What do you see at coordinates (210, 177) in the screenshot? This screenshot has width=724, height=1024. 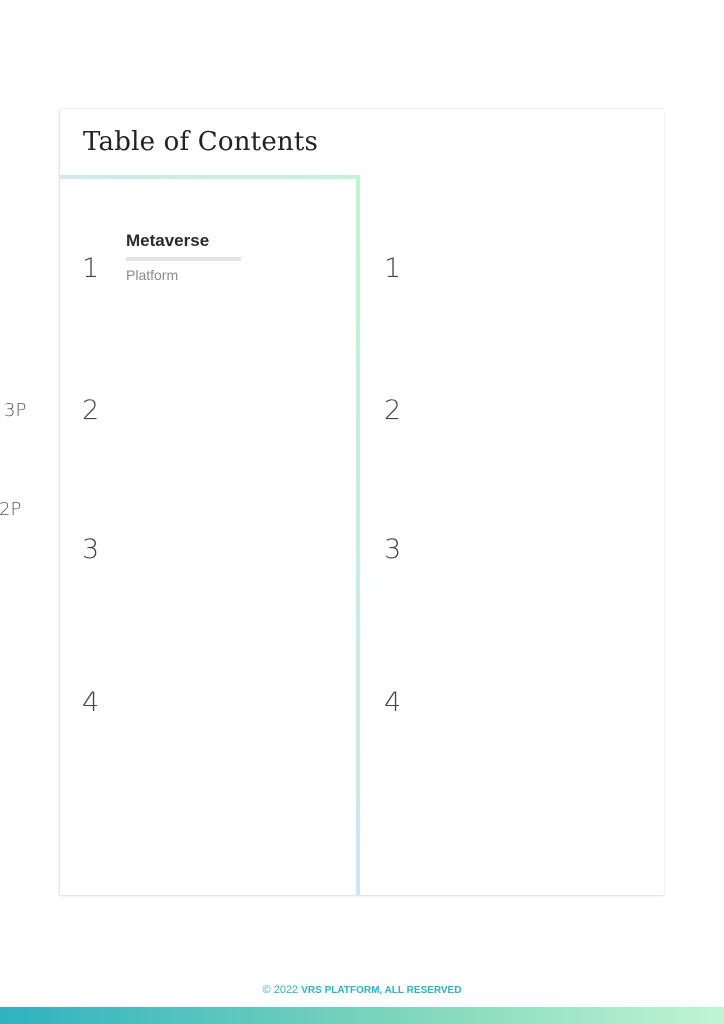 I see `title-underline` at bounding box center [210, 177].